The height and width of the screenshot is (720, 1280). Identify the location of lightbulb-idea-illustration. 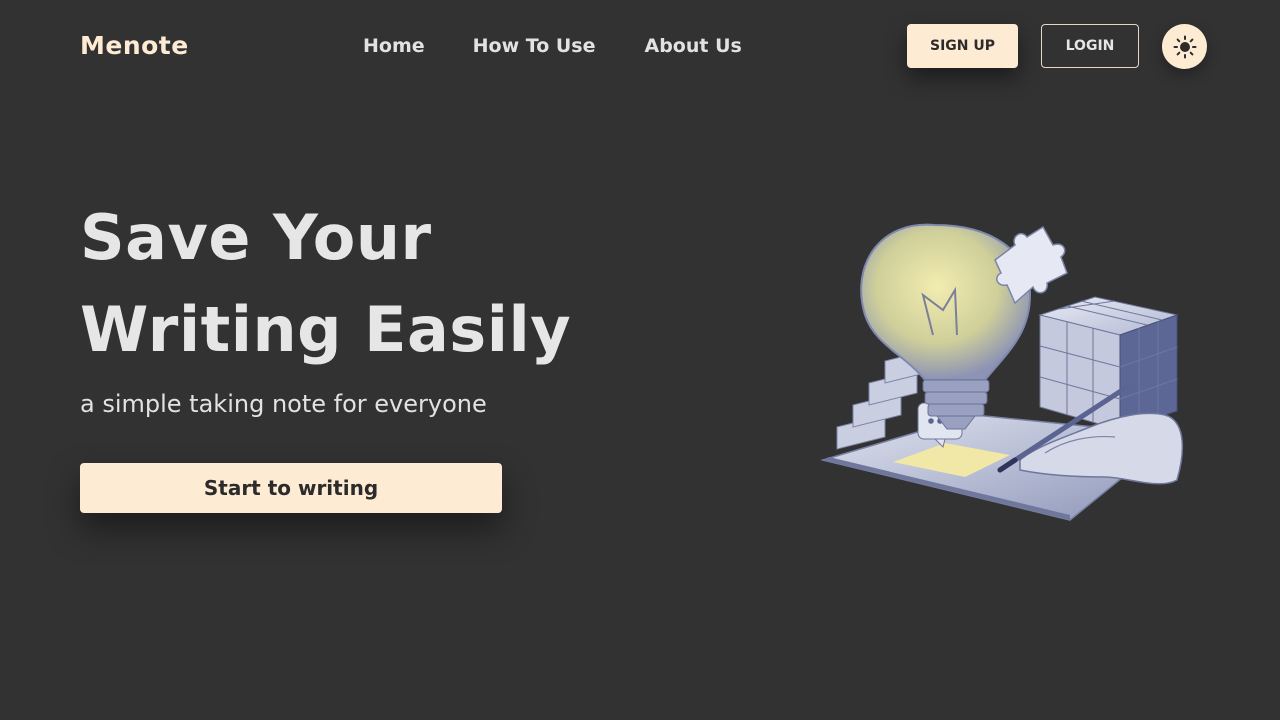
(1002, 372).